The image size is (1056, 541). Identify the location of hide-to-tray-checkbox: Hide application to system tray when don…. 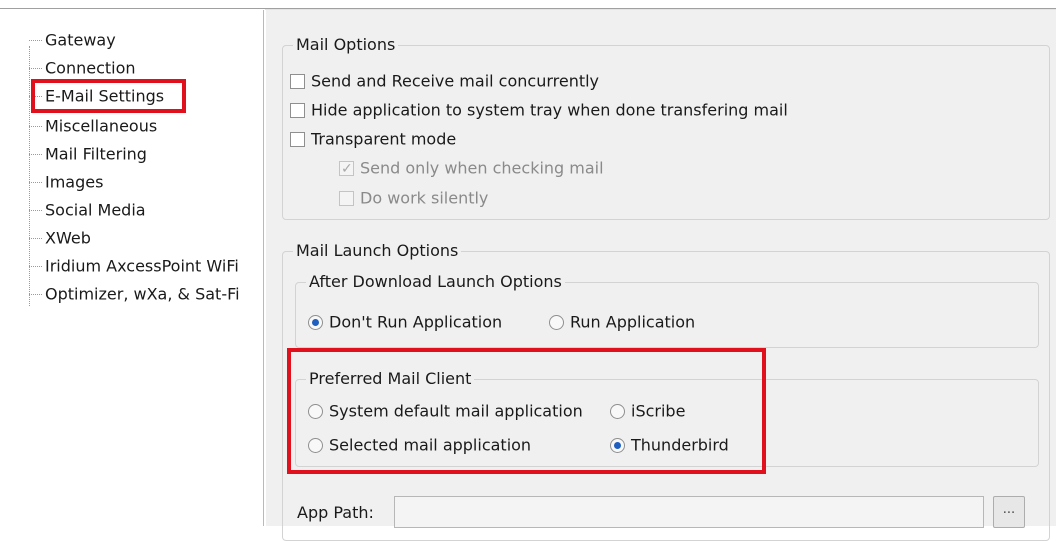
(539, 110).